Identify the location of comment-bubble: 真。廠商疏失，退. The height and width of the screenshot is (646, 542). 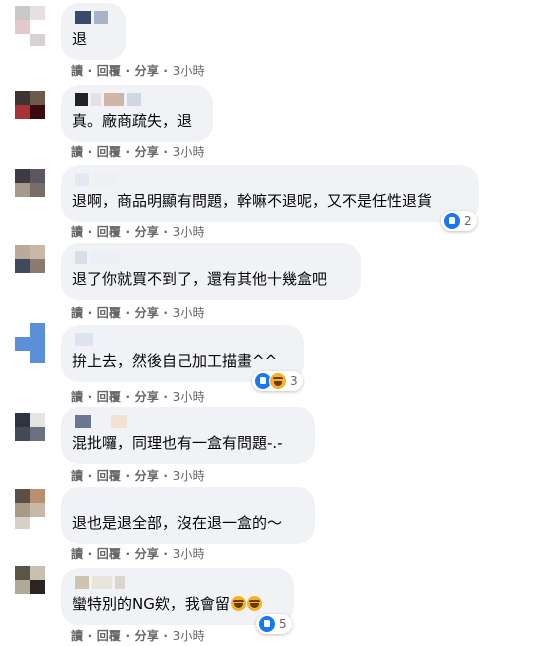
(137, 113).